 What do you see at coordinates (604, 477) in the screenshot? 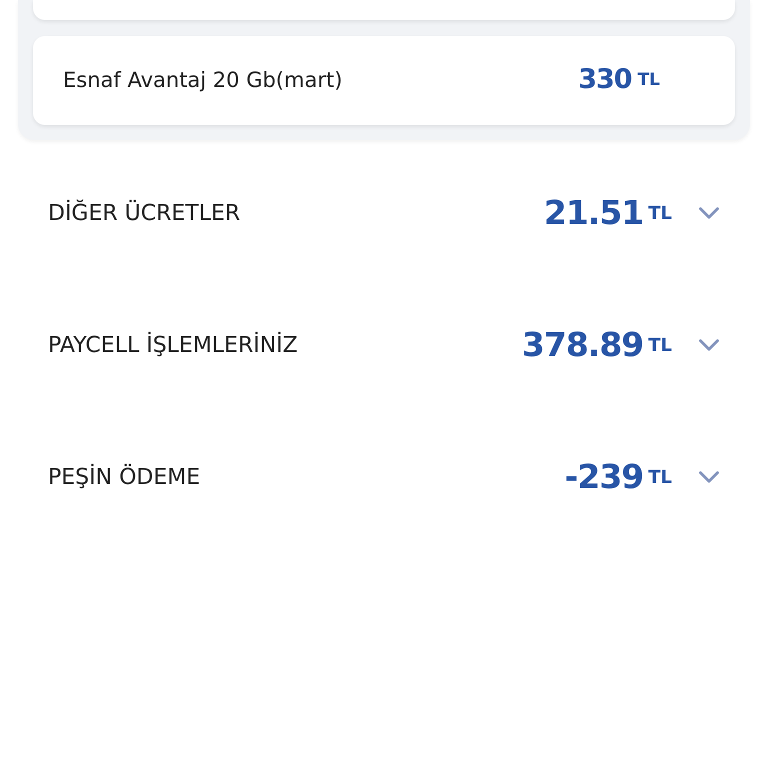
I see `section-amount: -239` at bounding box center [604, 477].